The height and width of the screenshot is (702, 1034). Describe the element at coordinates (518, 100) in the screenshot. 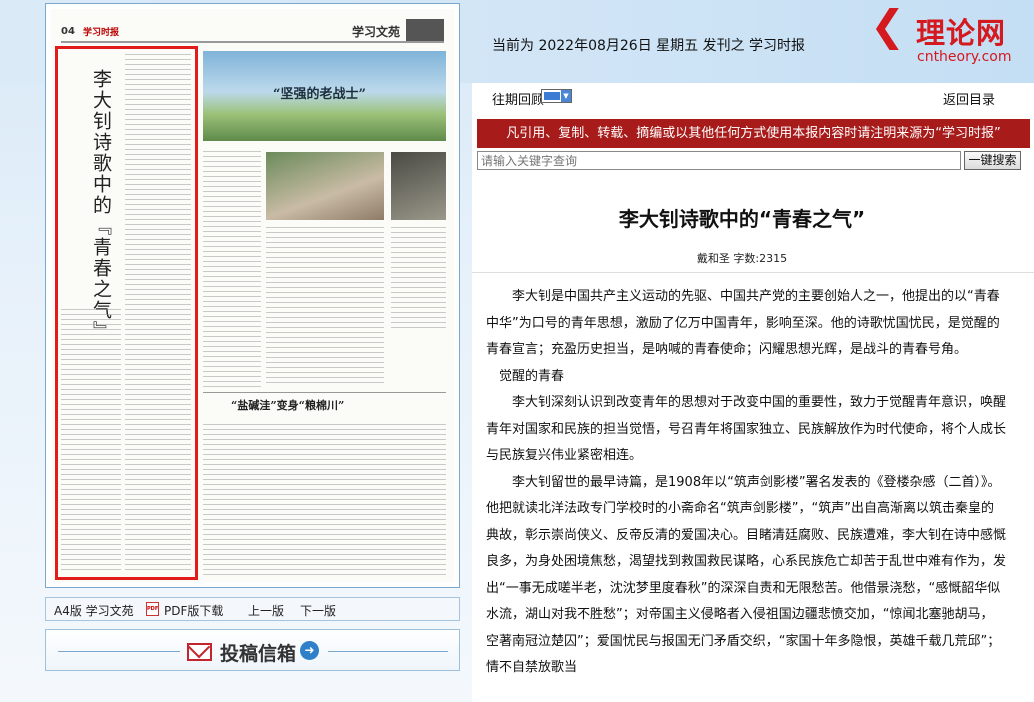

I see `past-issues-label: 往期回顾` at that location.